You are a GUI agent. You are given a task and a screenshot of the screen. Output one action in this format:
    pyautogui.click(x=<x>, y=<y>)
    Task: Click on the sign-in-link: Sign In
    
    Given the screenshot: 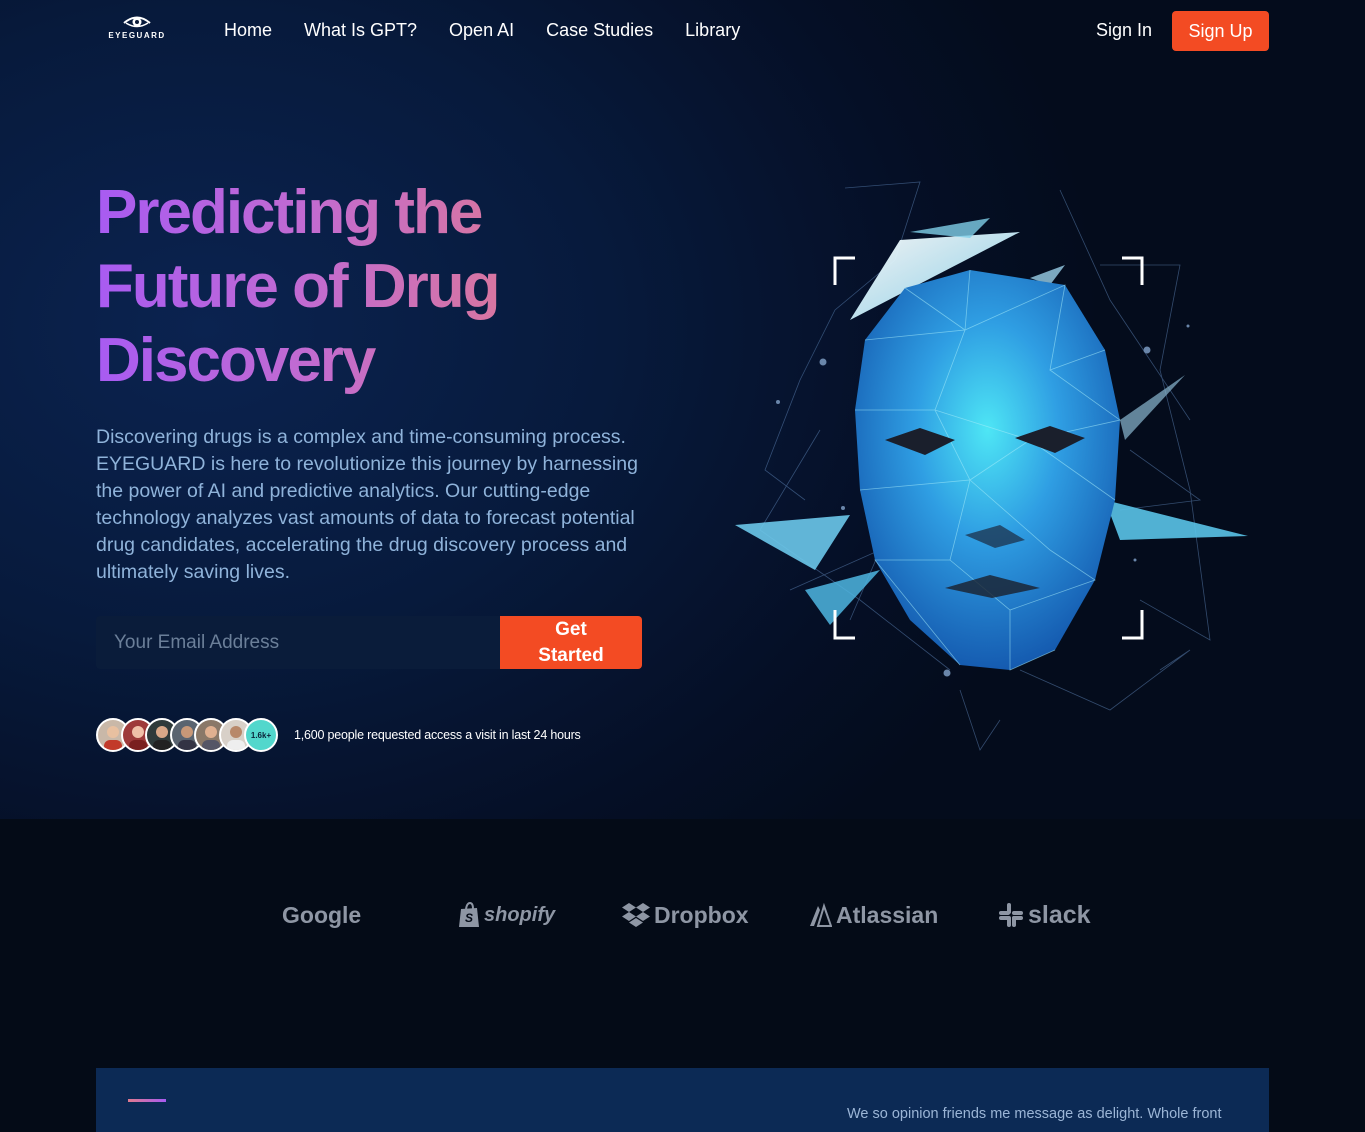 What is the action you would take?
    pyautogui.click(x=1124, y=30)
    